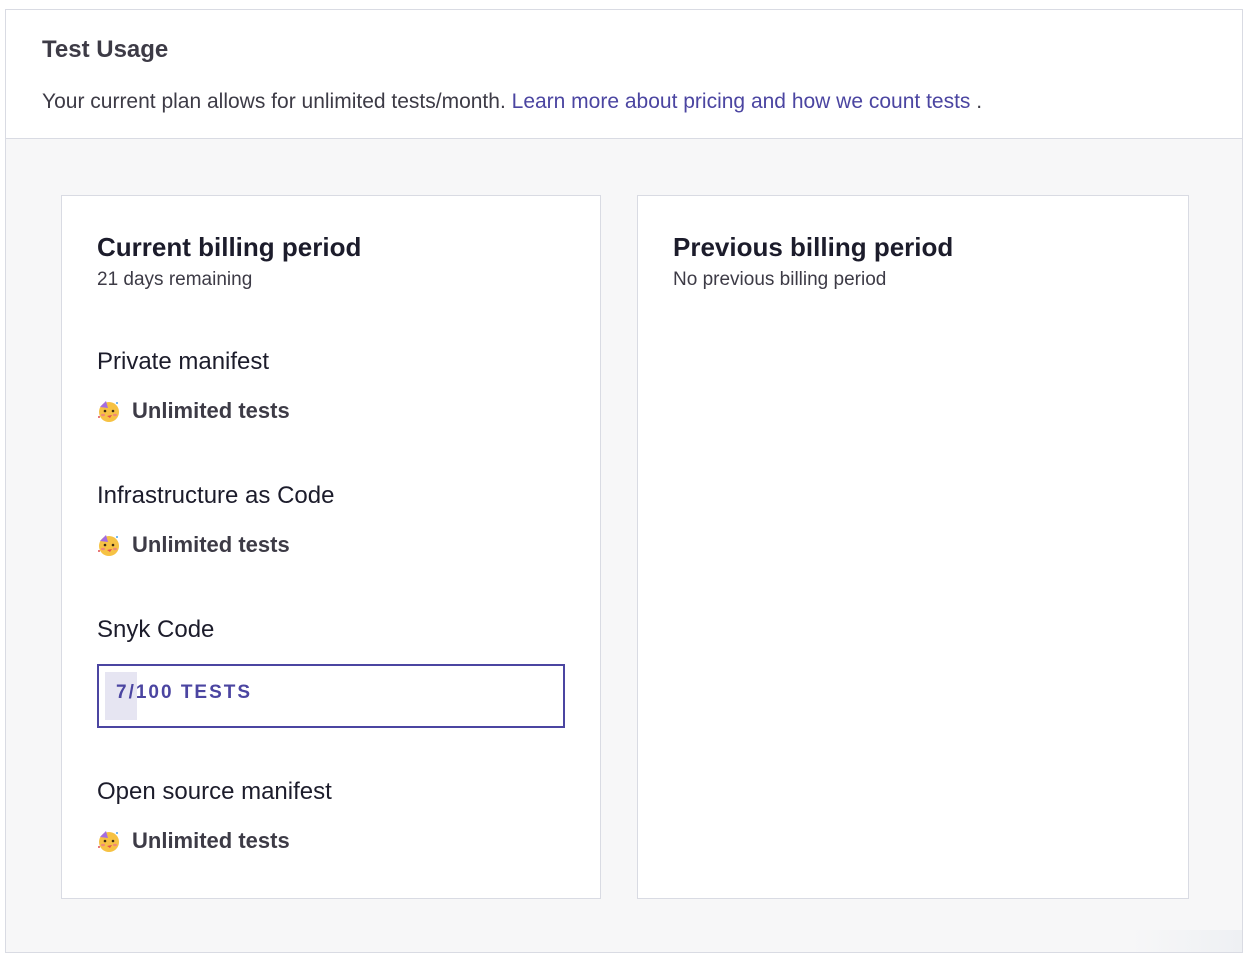  Describe the element at coordinates (215, 499) in the screenshot. I see `product-name: Infrastructure as Code` at that location.